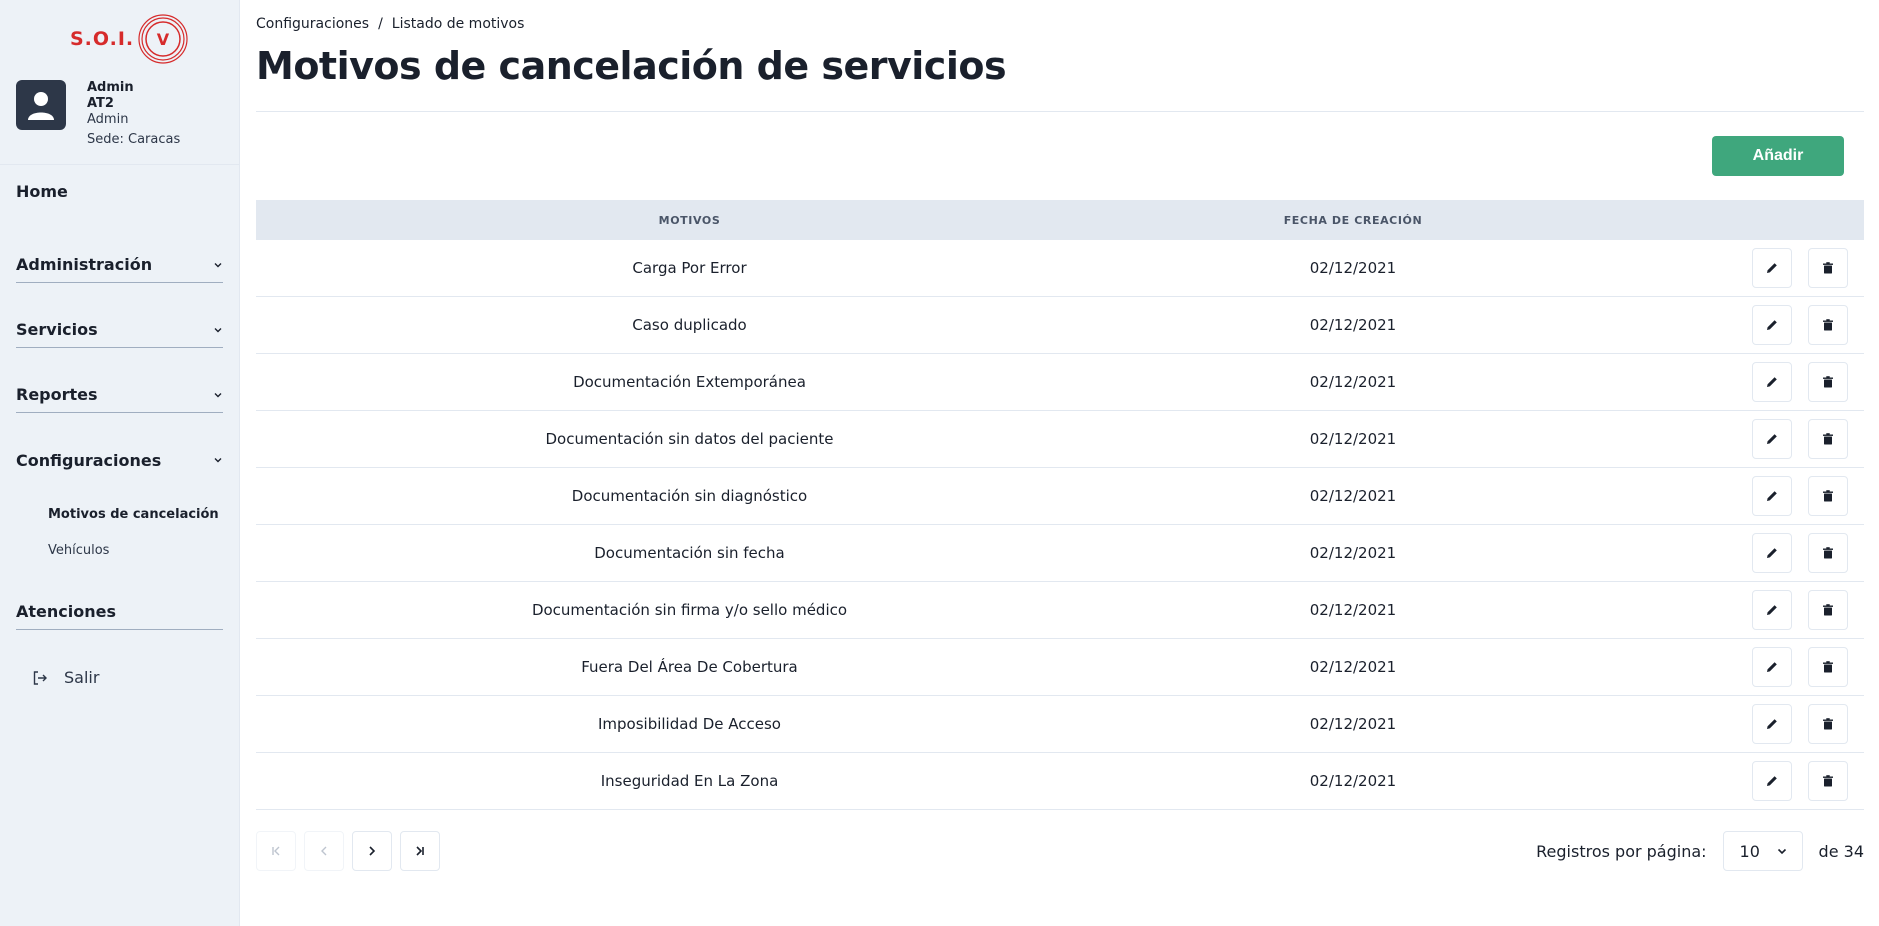 The image size is (1879, 926). Describe the element at coordinates (119, 330) in the screenshot. I see `sidebar-group-servicios: Servicios` at that location.